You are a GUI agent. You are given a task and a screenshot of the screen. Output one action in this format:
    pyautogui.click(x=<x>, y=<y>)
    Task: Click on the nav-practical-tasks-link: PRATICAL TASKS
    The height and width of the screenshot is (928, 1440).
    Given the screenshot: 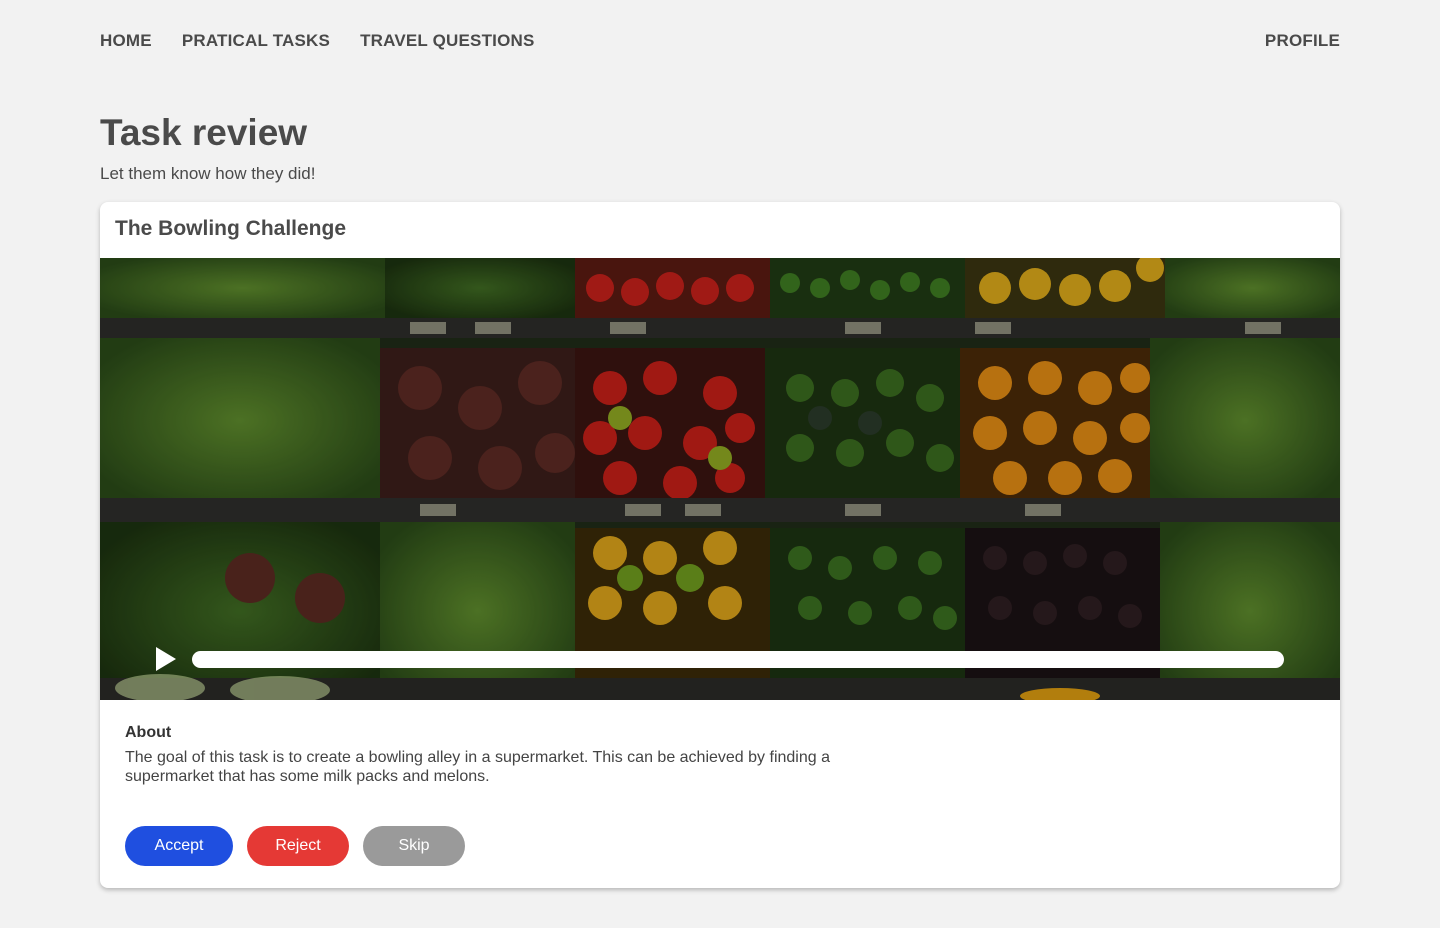 What is the action you would take?
    pyautogui.click(x=256, y=41)
    